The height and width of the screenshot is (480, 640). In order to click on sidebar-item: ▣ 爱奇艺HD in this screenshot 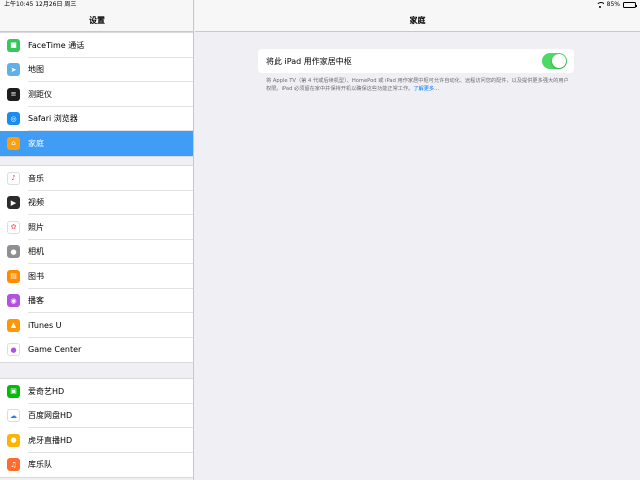, I will do `click(96, 391)`.